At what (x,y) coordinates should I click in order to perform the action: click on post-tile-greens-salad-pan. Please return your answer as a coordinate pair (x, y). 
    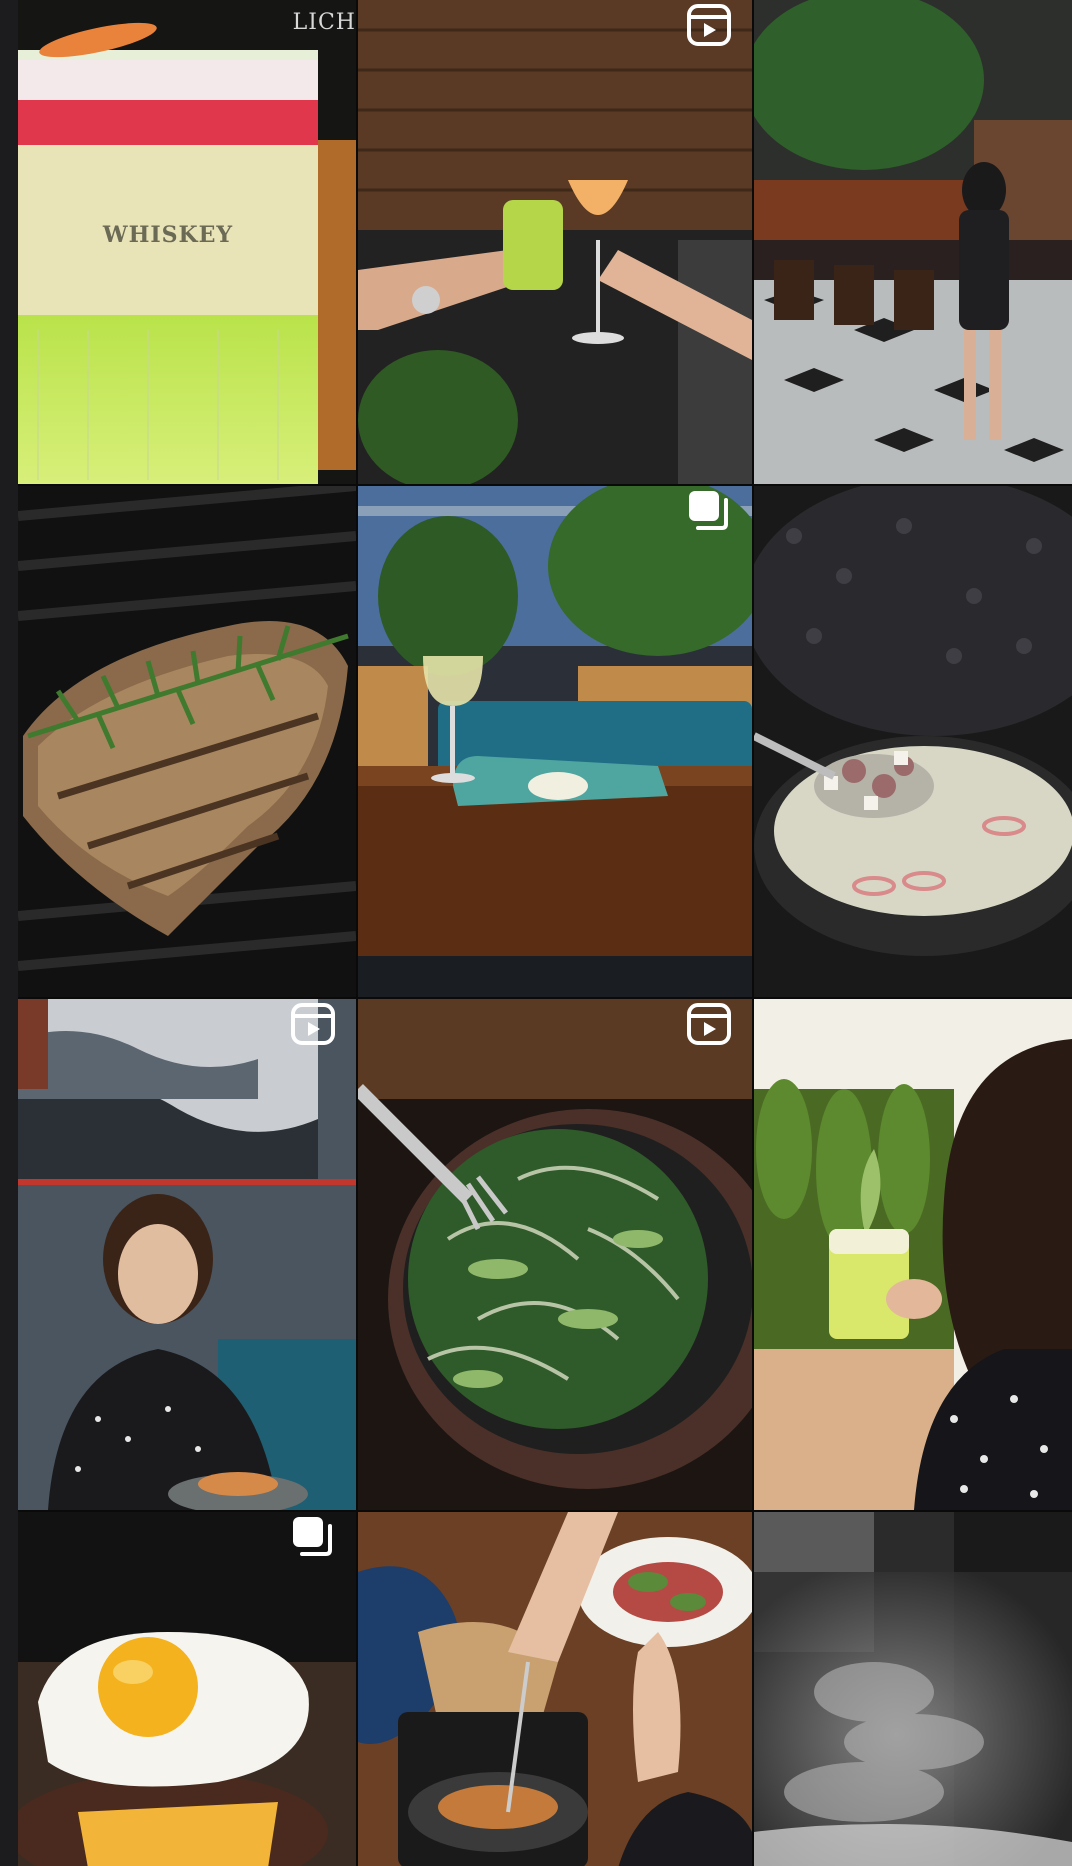
    Looking at the image, I should click on (555, 1254).